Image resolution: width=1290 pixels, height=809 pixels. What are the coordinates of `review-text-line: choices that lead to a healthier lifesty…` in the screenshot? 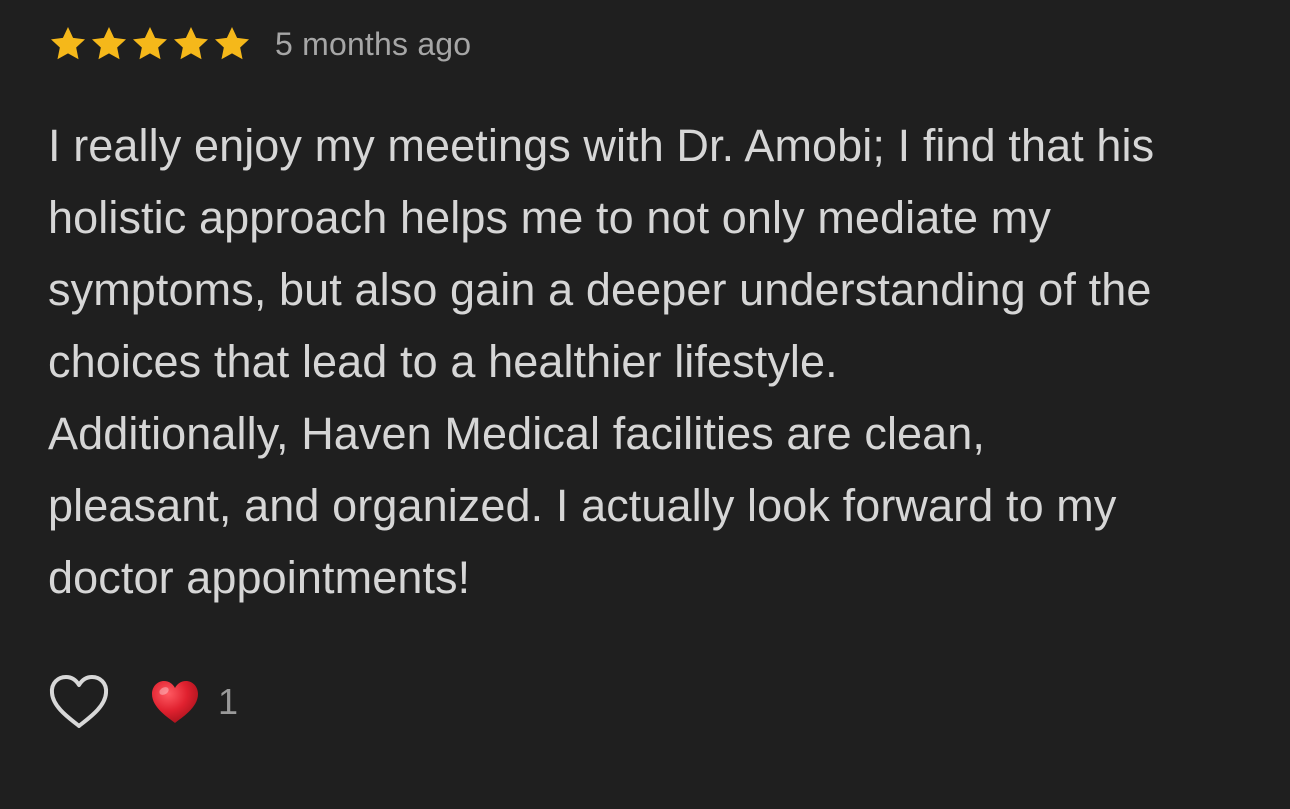 It's located at (443, 361).